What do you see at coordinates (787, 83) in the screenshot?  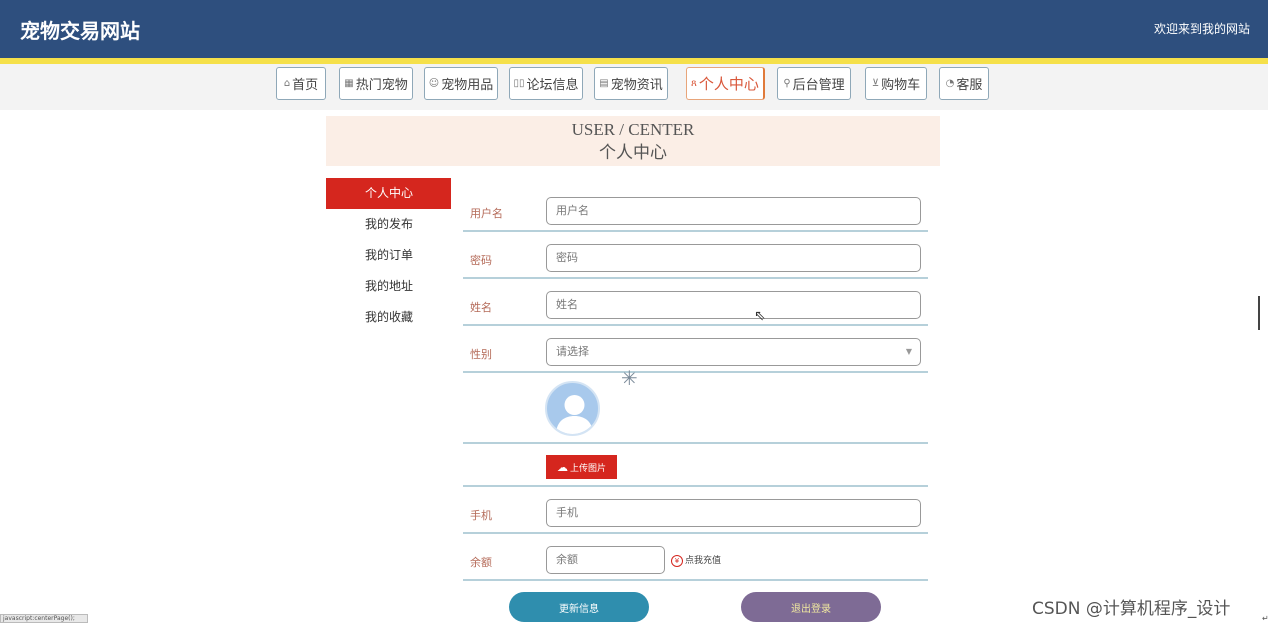 I see `link-icon: ⚲` at bounding box center [787, 83].